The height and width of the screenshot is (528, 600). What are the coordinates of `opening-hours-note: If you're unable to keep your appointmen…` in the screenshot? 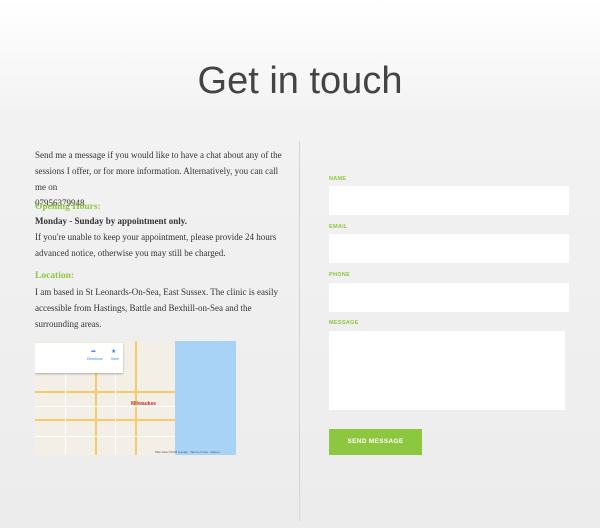 It's located at (156, 245).